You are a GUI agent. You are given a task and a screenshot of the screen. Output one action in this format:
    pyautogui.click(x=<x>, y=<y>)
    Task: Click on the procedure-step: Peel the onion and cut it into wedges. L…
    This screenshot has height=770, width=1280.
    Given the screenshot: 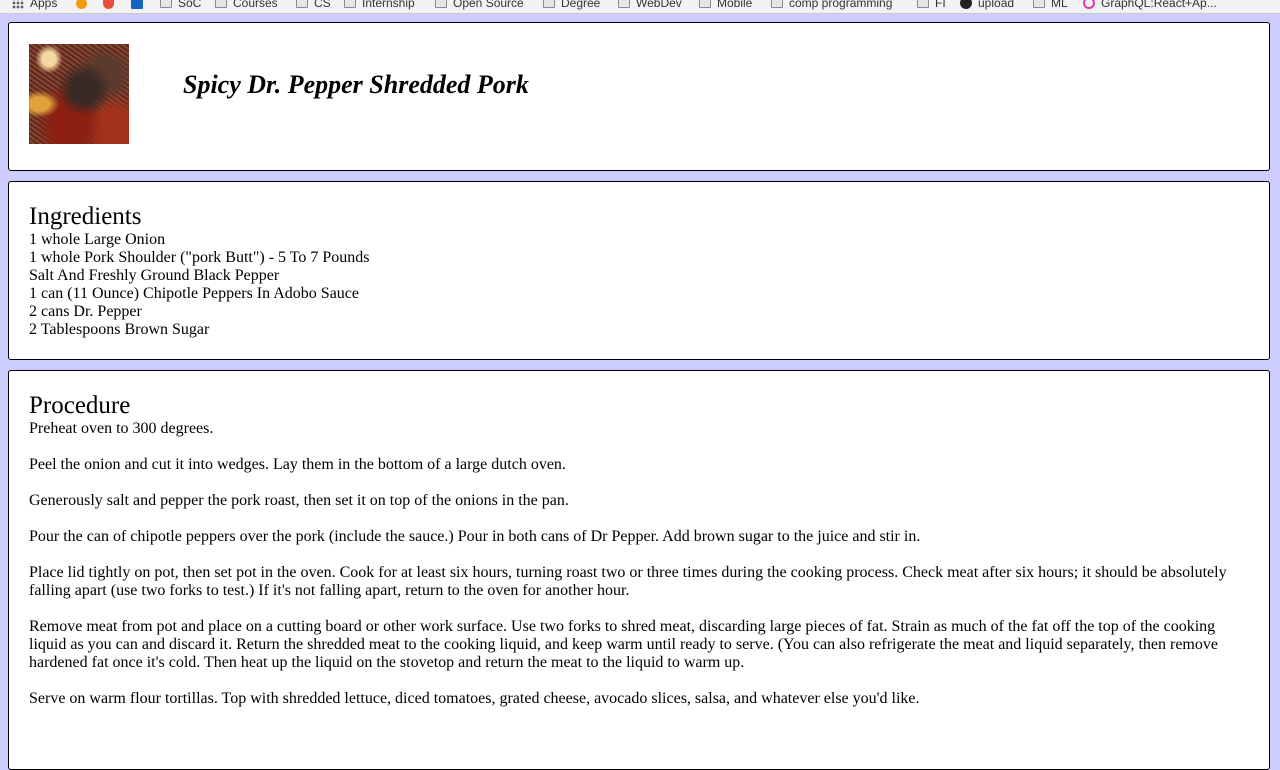 What is the action you would take?
    pyautogui.click(x=297, y=464)
    